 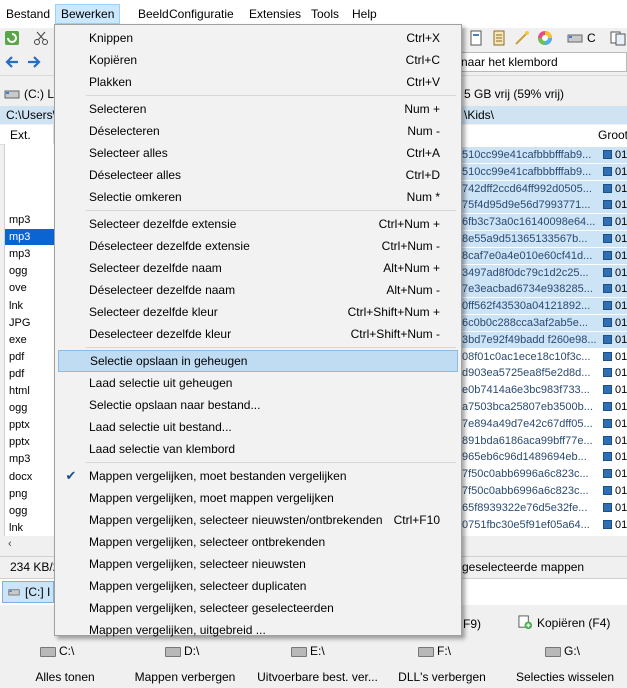 What do you see at coordinates (565, 677) in the screenshot?
I see `swap-selections-button: Selecties wisselen` at bounding box center [565, 677].